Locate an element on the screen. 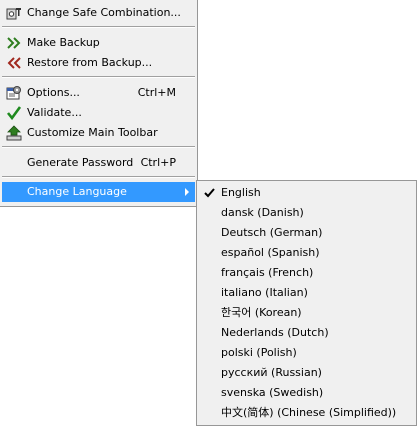 The image size is (417, 426). language-item-russian: русский (Russian) is located at coordinates (306, 373).